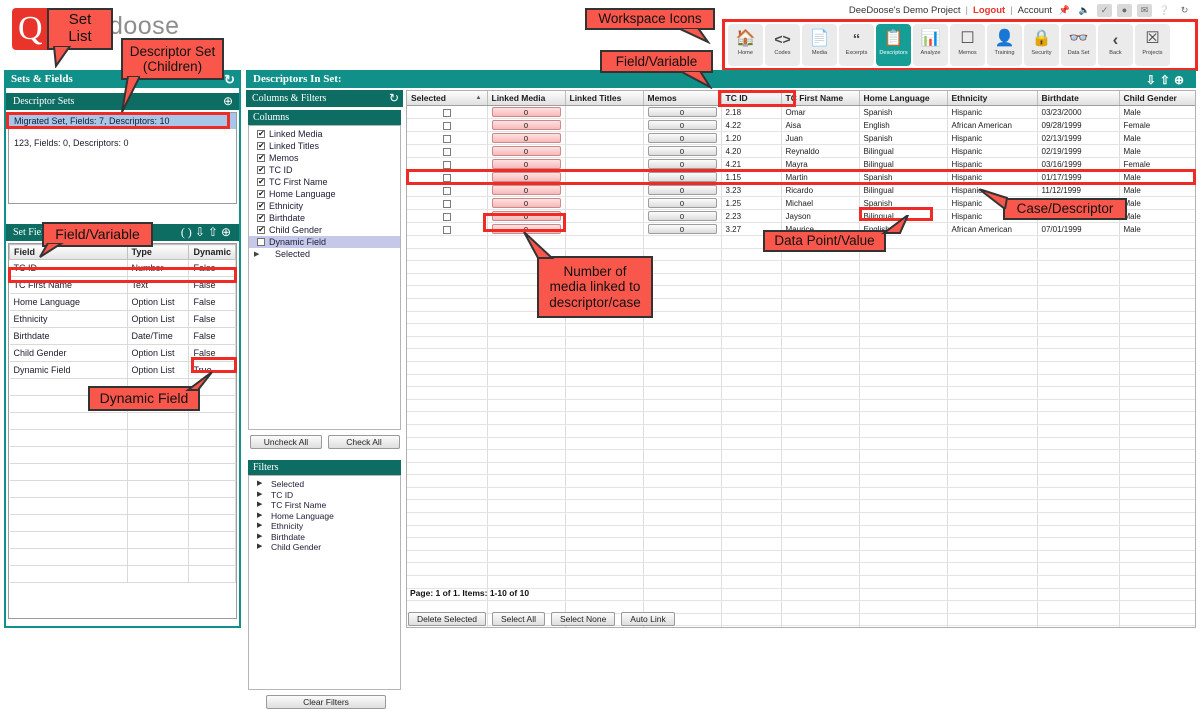 Image resolution: width=1200 pixels, height=709 pixels. Describe the element at coordinates (820, 138) in the screenshot. I see `first-name-cell: Juan` at that location.